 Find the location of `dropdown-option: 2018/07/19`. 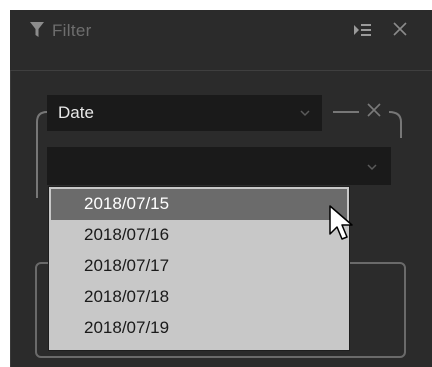

dropdown-option: 2018/07/19 is located at coordinates (199, 328).